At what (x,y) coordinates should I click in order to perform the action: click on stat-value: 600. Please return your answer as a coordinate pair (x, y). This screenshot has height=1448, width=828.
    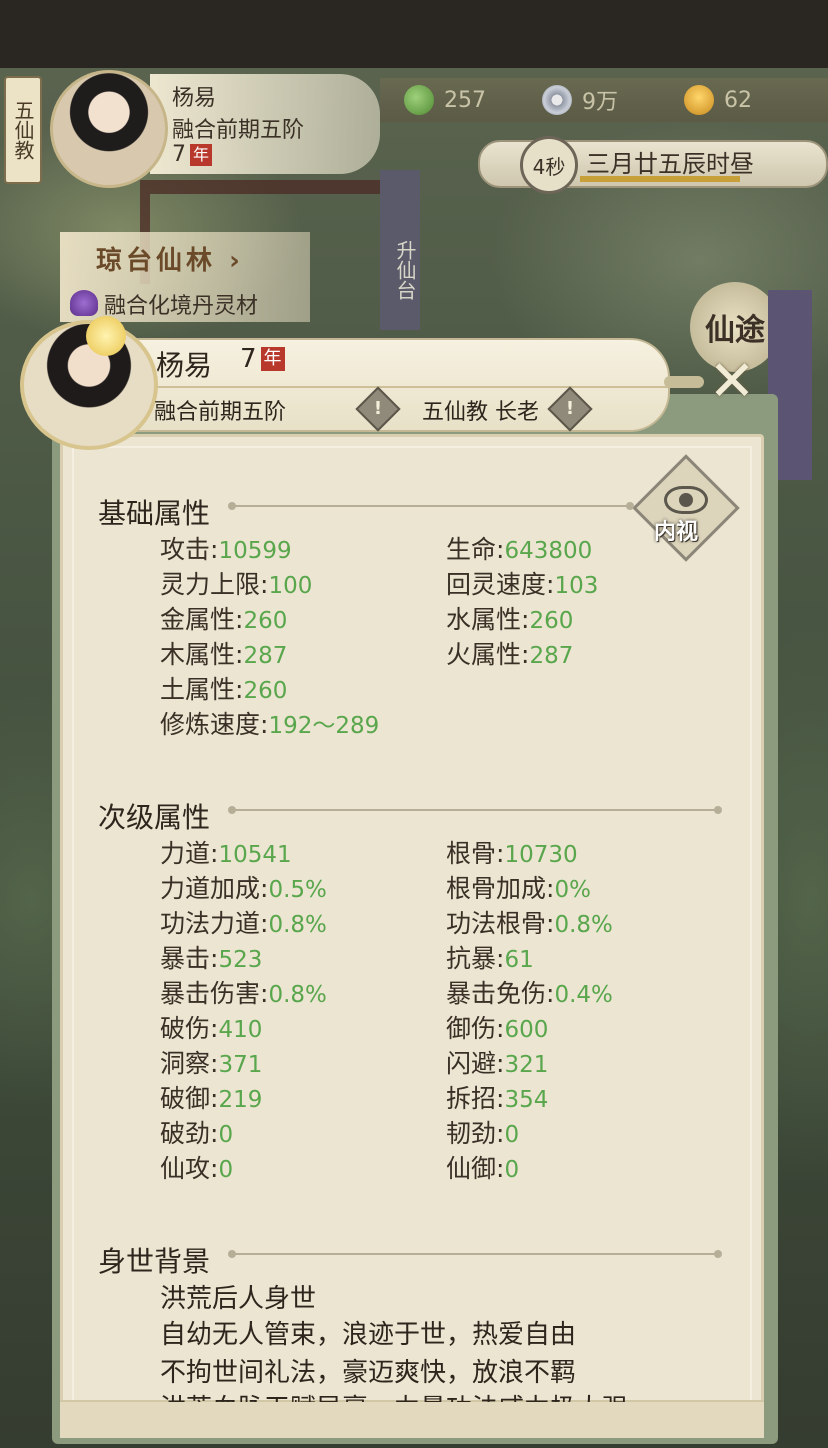
    Looking at the image, I should click on (526, 1030).